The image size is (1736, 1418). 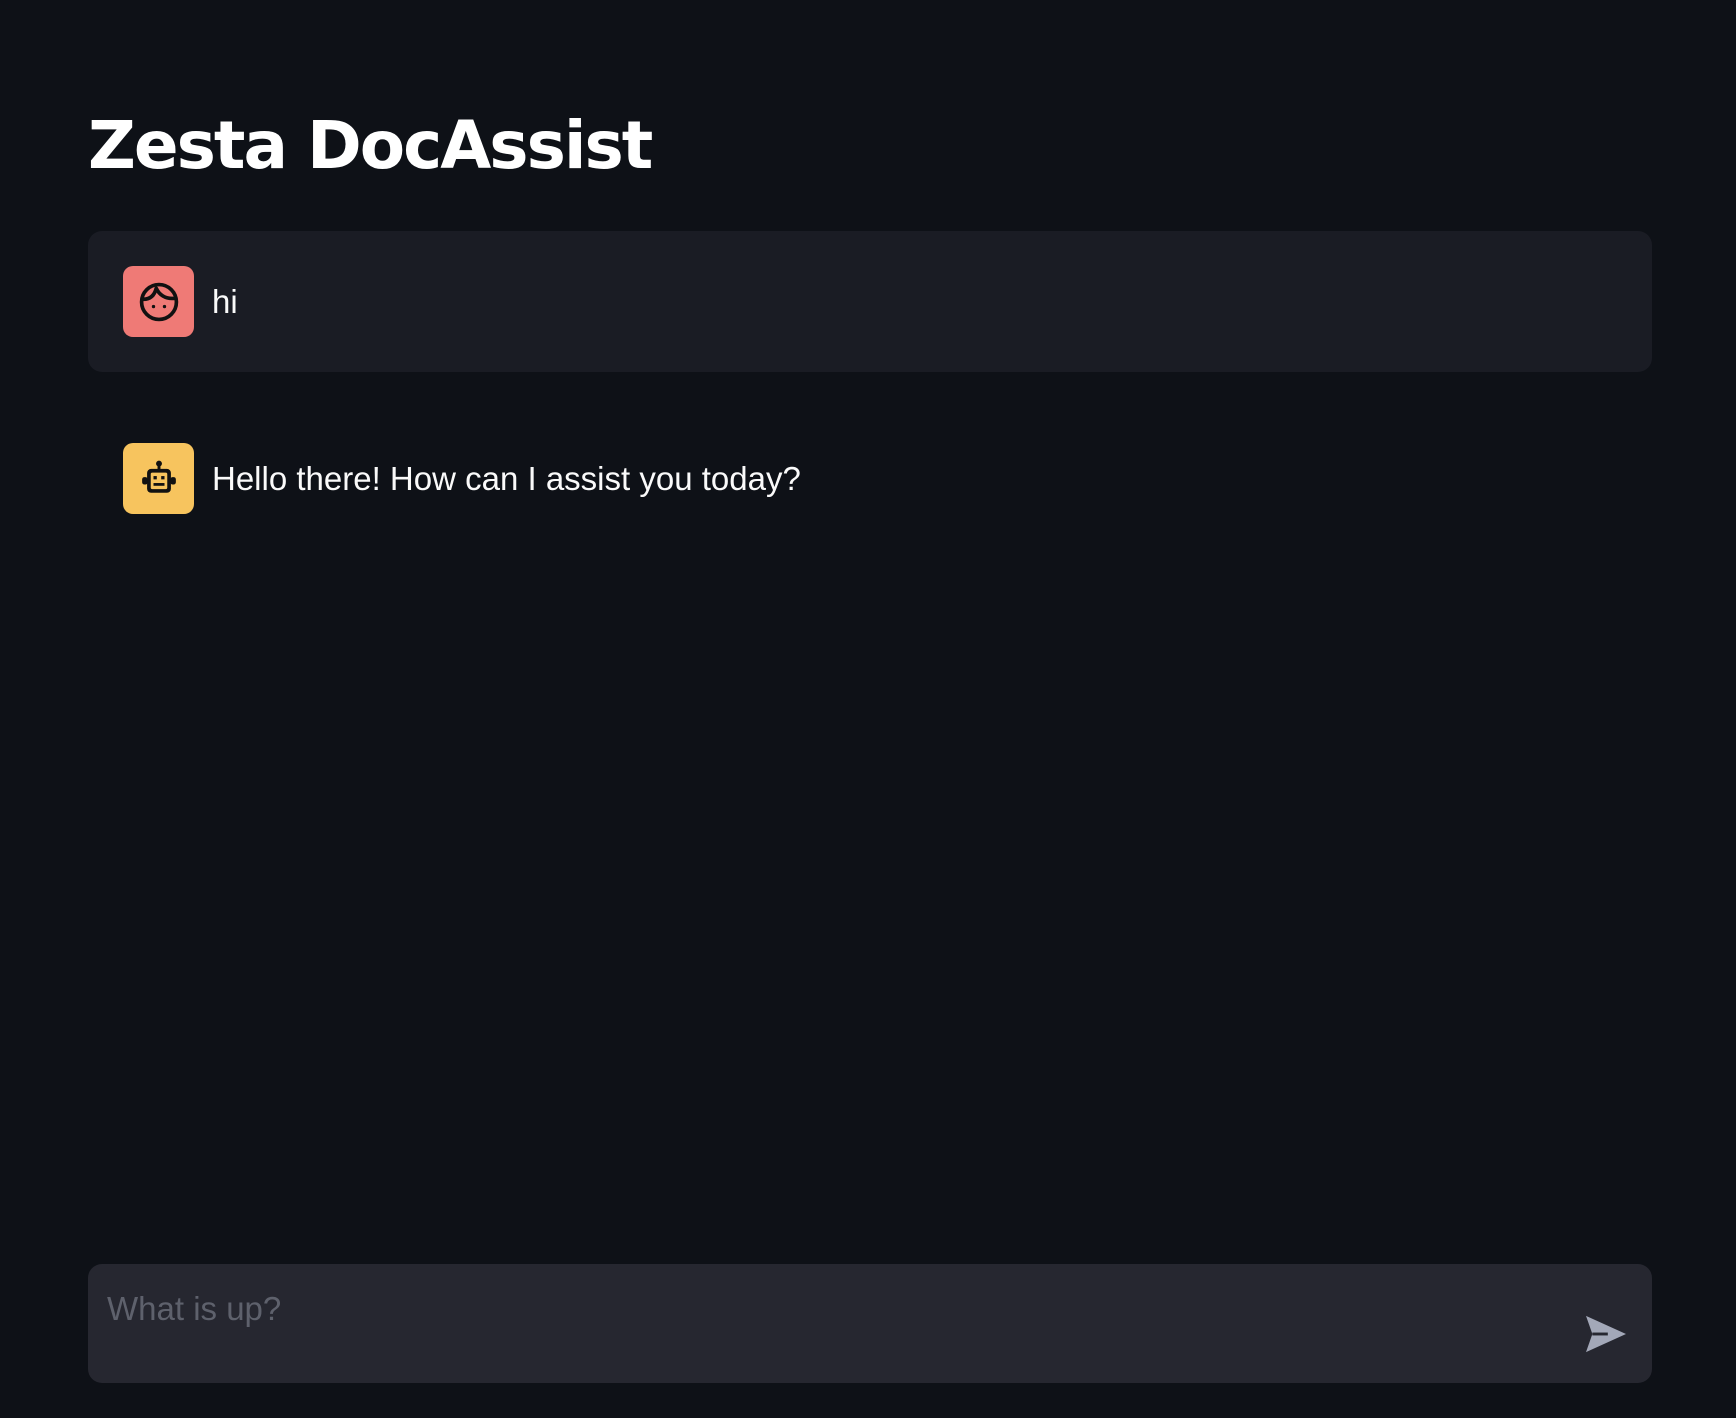 What do you see at coordinates (370, 145) in the screenshot?
I see `page-title: Zesta DocAssist` at bounding box center [370, 145].